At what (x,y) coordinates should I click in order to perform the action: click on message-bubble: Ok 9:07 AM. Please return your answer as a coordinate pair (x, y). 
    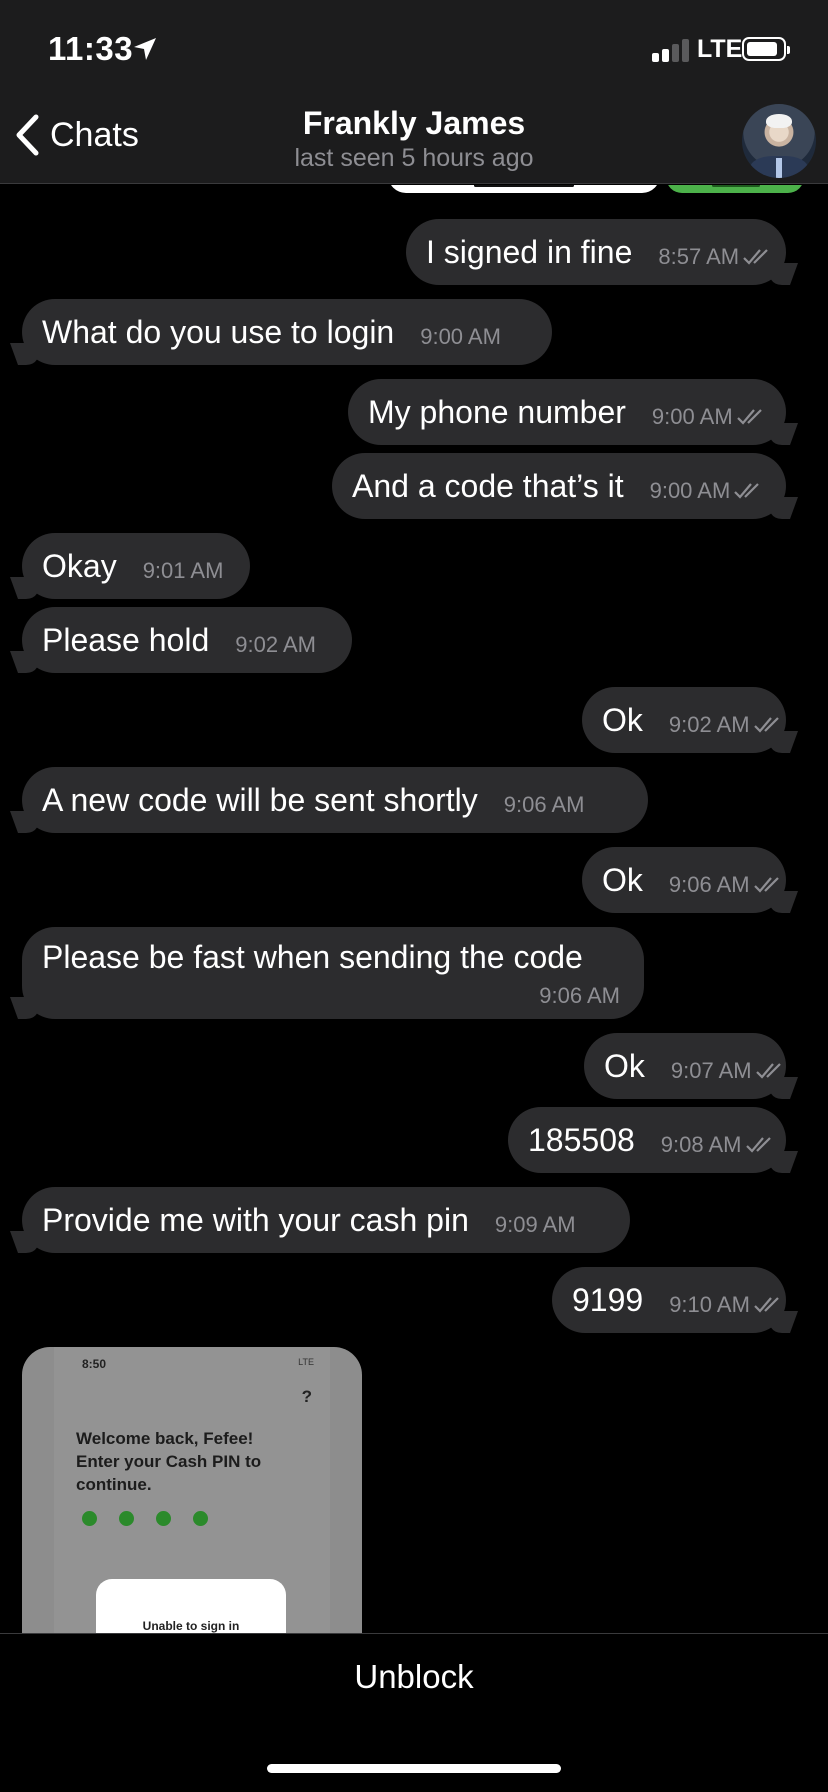
    Looking at the image, I should click on (685, 1066).